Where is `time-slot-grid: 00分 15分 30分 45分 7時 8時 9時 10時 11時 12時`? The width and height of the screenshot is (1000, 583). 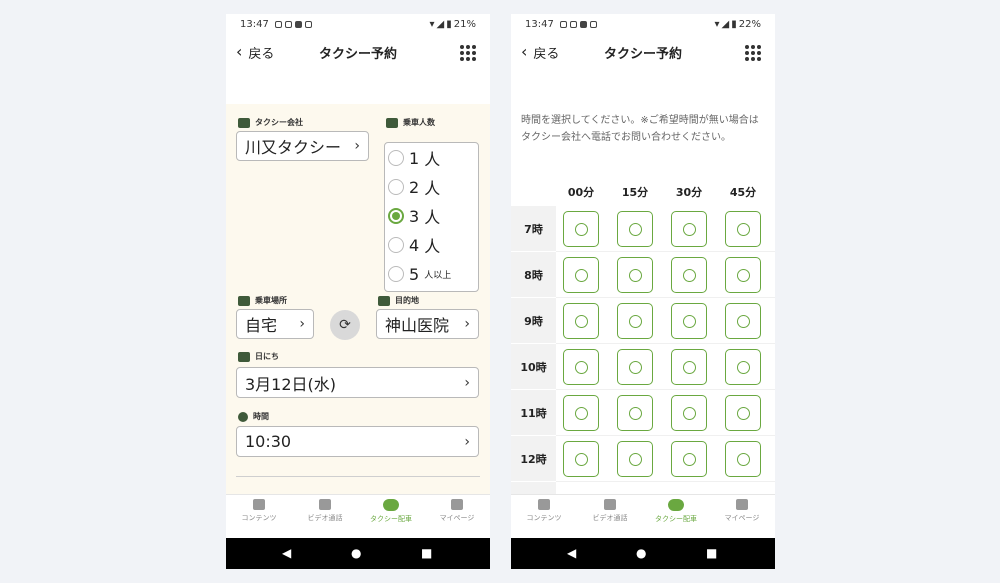
time-slot-grid: 00分 15分 30分 45分 7時 8時 9時 10時 11時 12時 is located at coordinates (643, 336).